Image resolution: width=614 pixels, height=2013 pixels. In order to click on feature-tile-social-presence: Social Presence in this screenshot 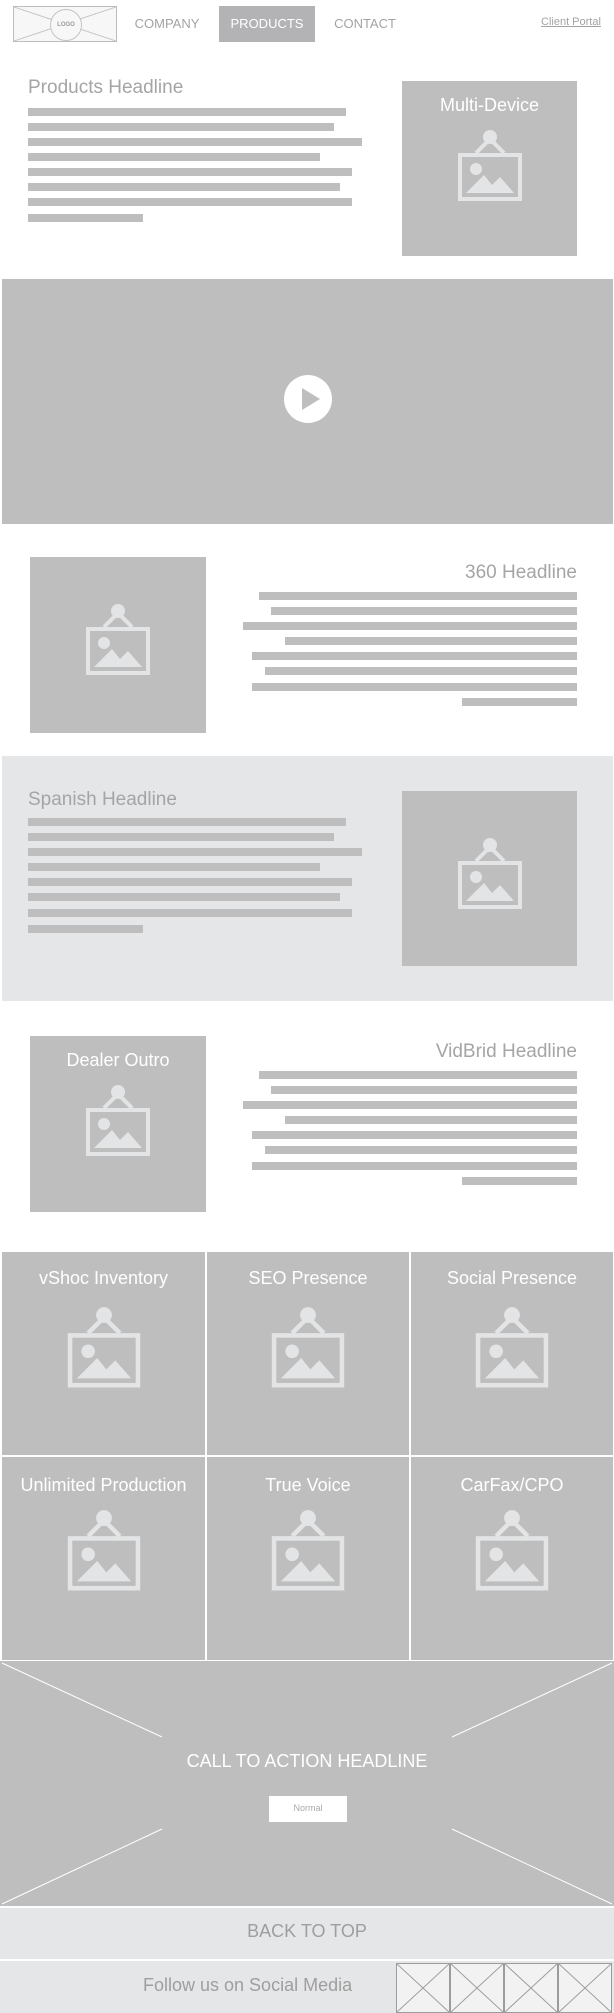, I will do `click(512, 1353)`.